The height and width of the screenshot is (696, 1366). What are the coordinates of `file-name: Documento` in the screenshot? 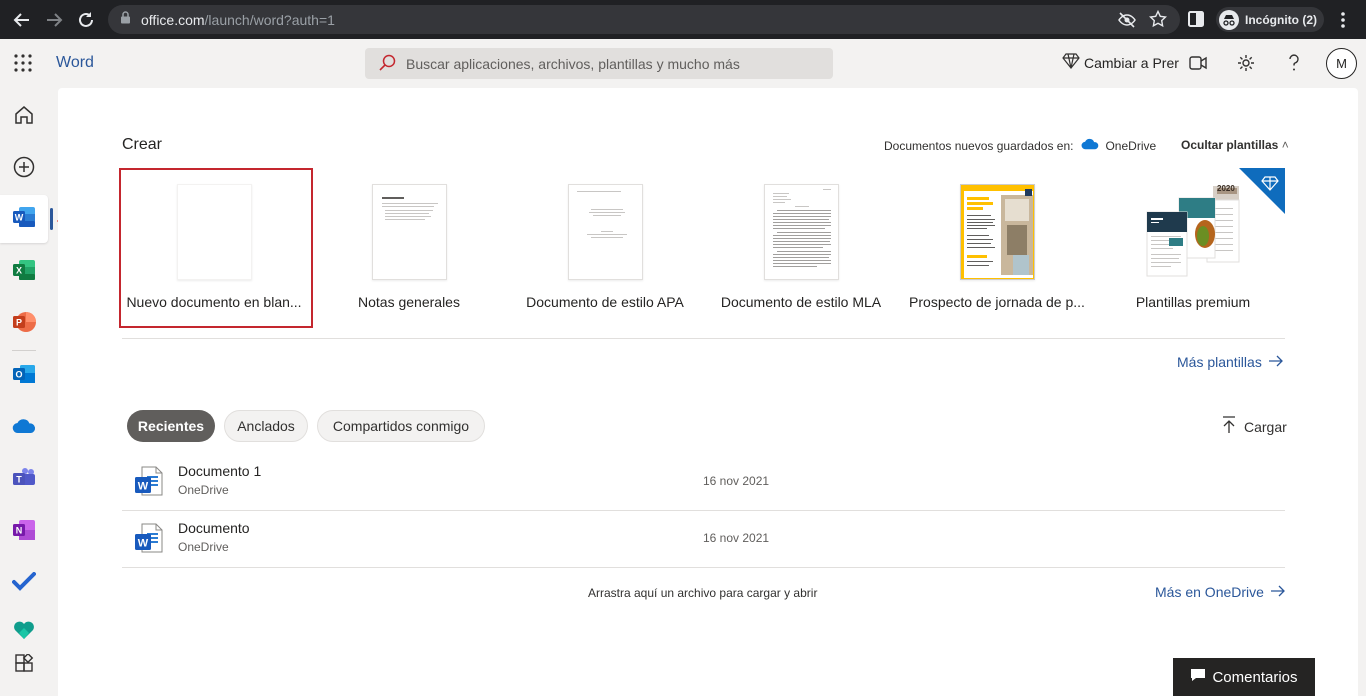 It's located at (214, 528).